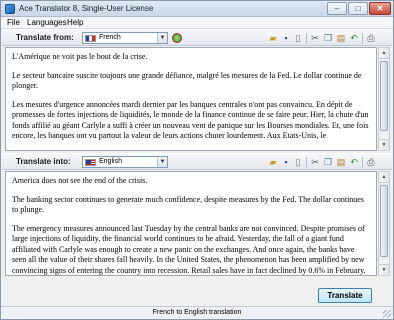 The image size is (394, 320). Describe the element at coordinates (345, 295) in the screenshot. I see `translate-button: Translate` at that location.